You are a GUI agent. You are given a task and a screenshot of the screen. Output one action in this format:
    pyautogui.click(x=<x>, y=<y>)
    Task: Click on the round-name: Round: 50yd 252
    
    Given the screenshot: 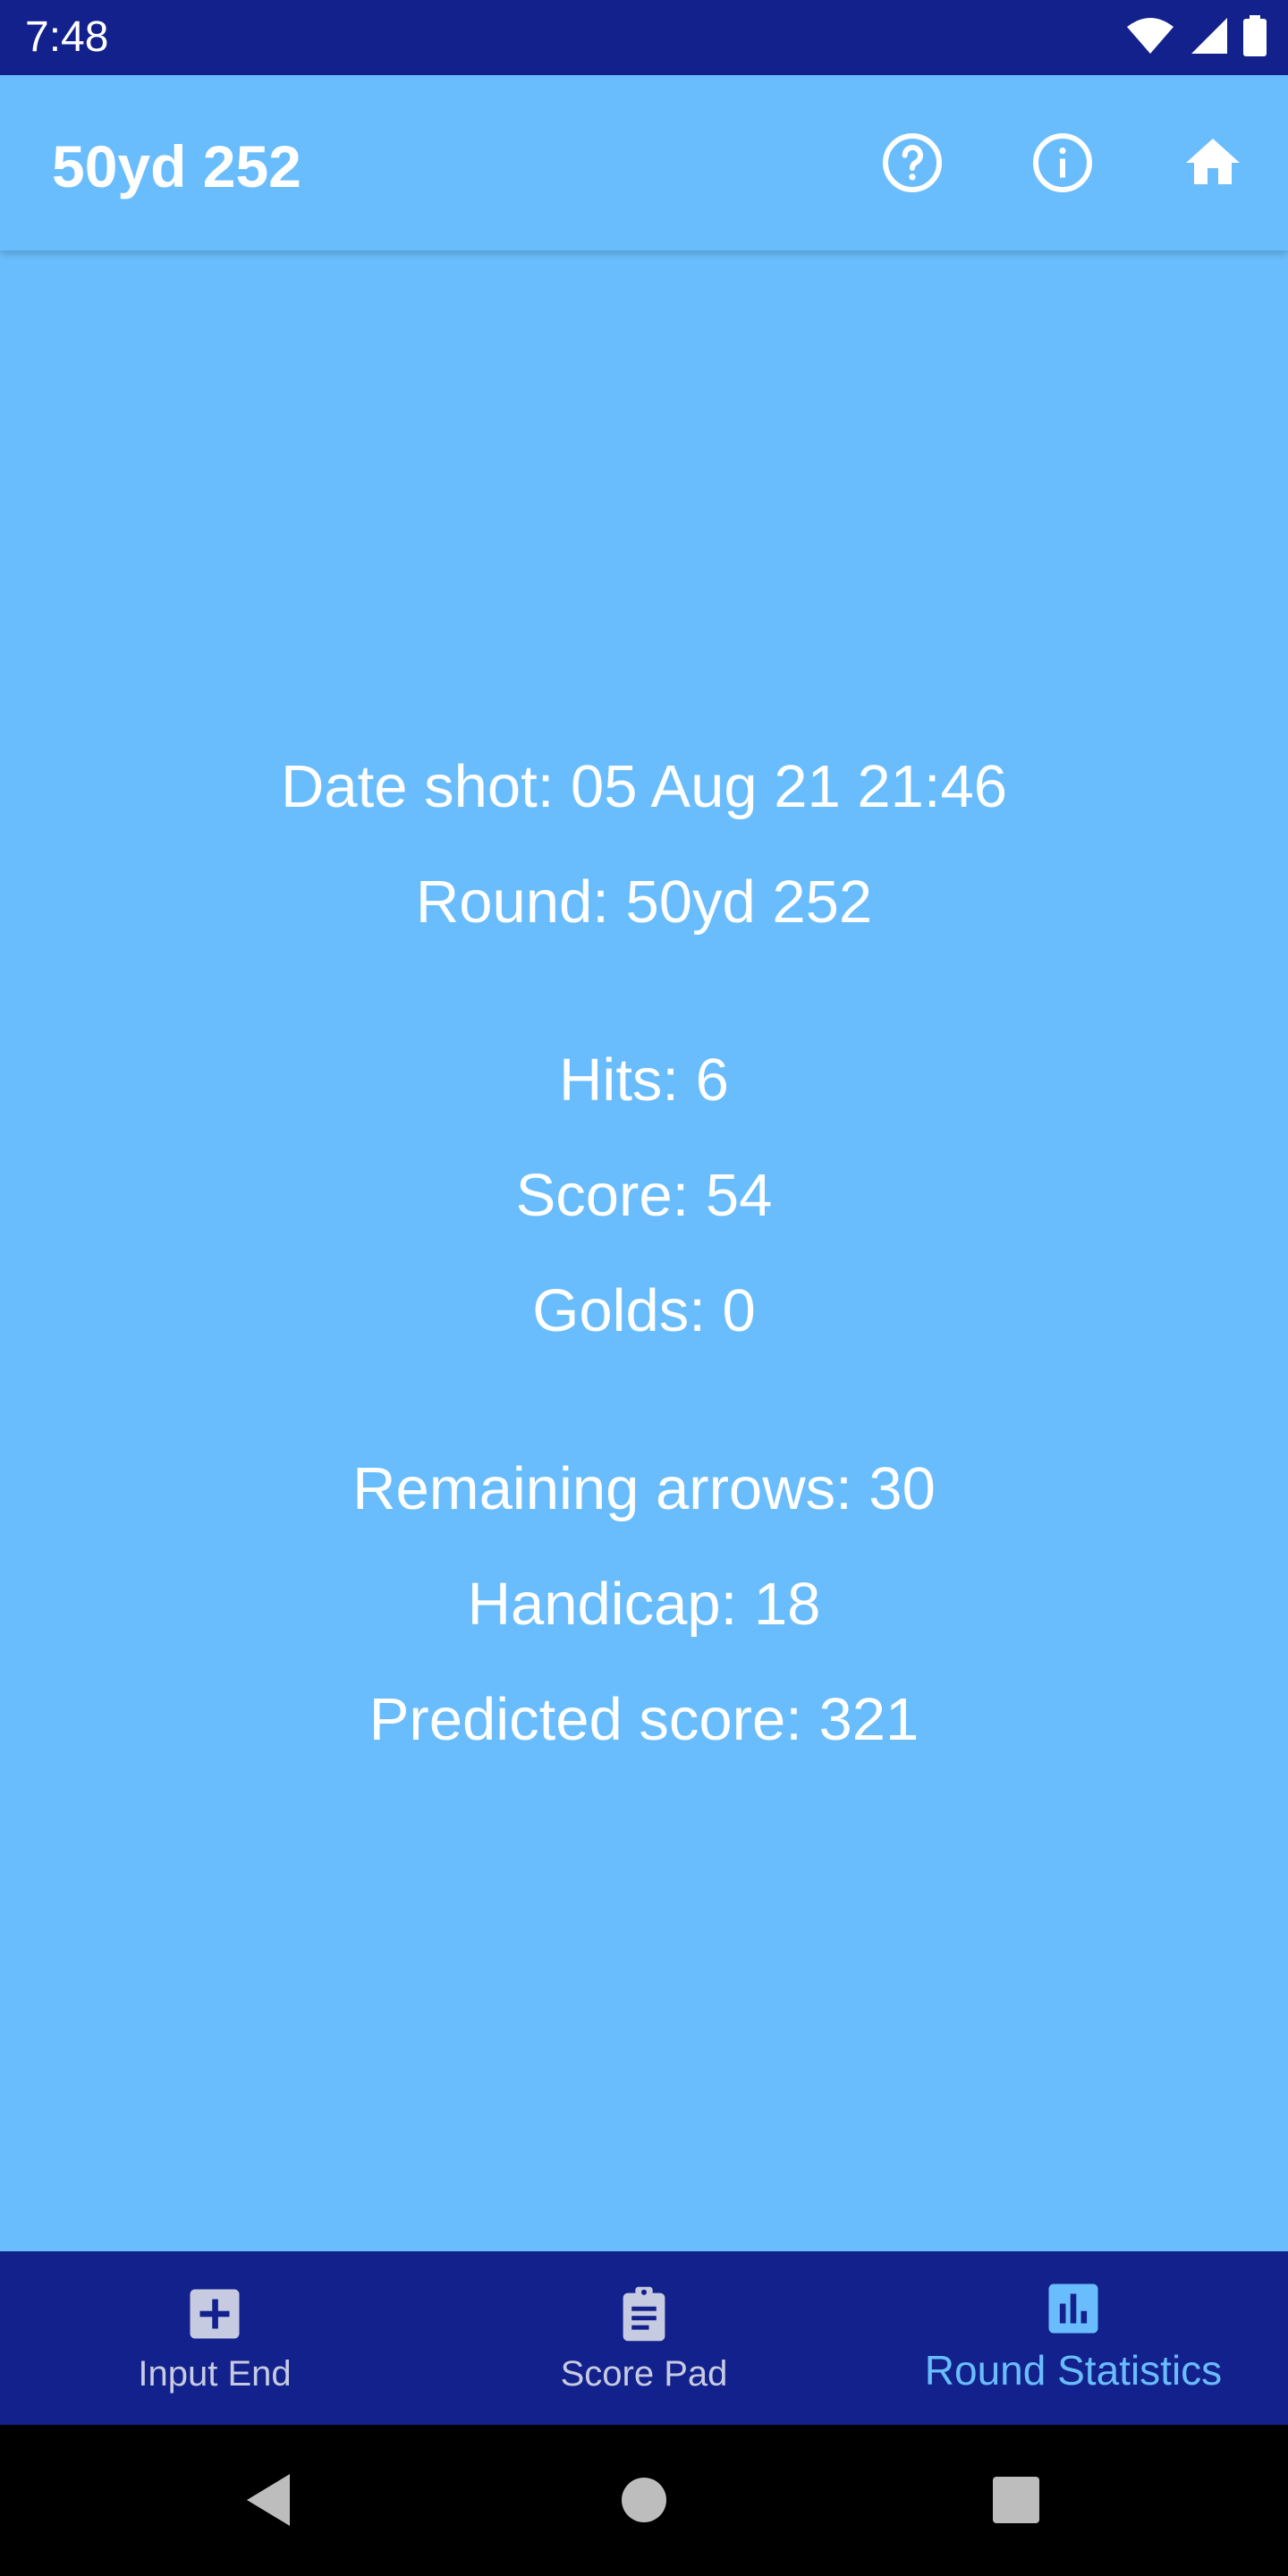 What is the action you would take?
    pyautogui.click(x=644, y=902)
    